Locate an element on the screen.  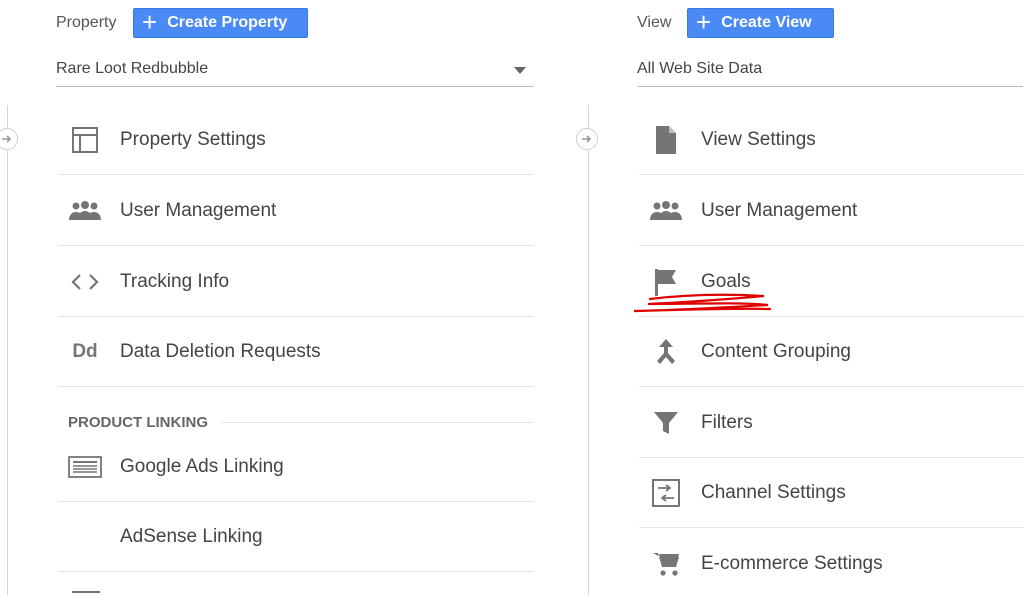
channel-icon is located at coordinates (666, 493).